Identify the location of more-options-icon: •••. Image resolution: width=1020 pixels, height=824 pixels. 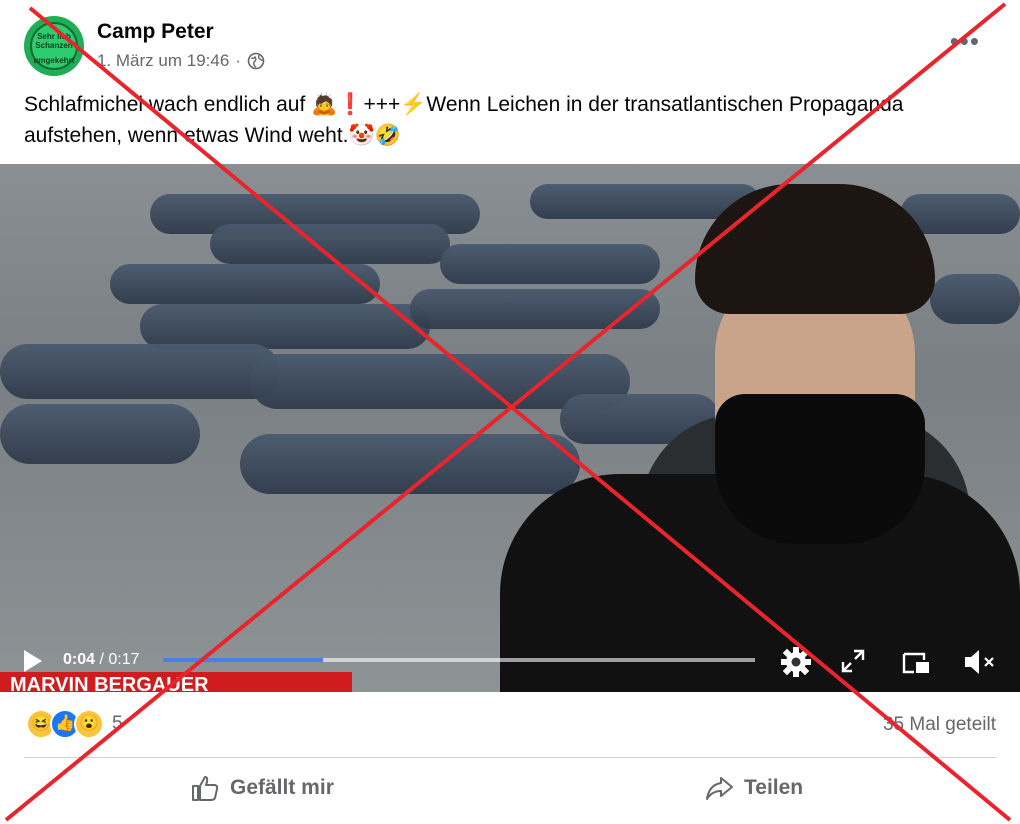
(965, 41).